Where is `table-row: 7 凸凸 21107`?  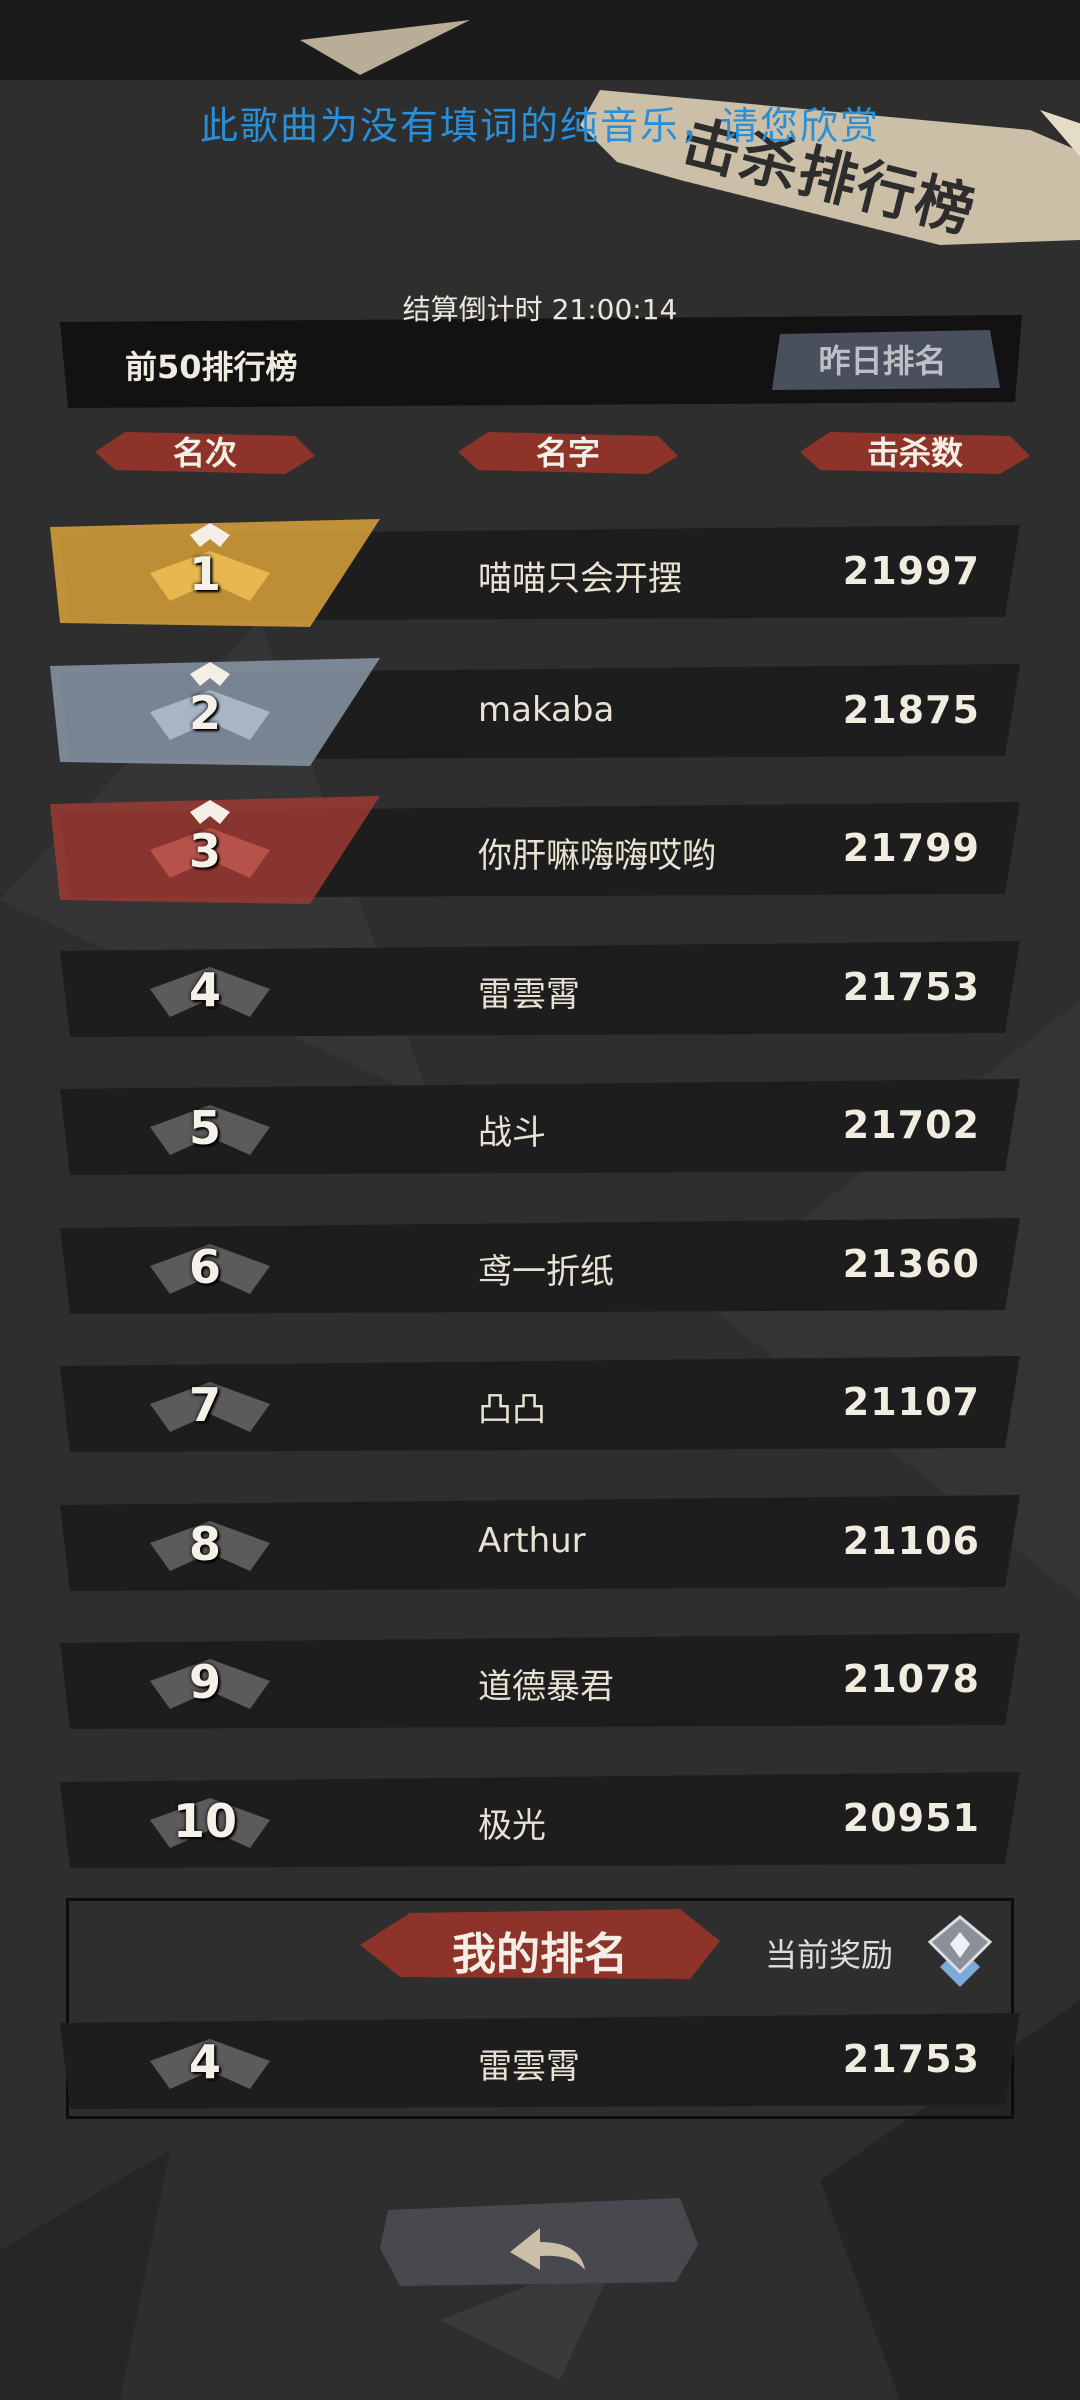 table-row: 7 凸凸 21107 is located at coordinates (540, 1404).